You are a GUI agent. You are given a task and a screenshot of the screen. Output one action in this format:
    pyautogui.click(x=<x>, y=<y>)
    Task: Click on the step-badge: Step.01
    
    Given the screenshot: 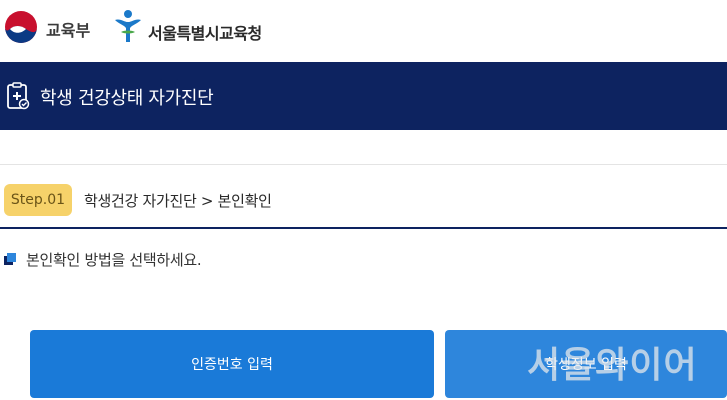 What is the action you would take?
    pyautogui.click(x=38, y=200)
    